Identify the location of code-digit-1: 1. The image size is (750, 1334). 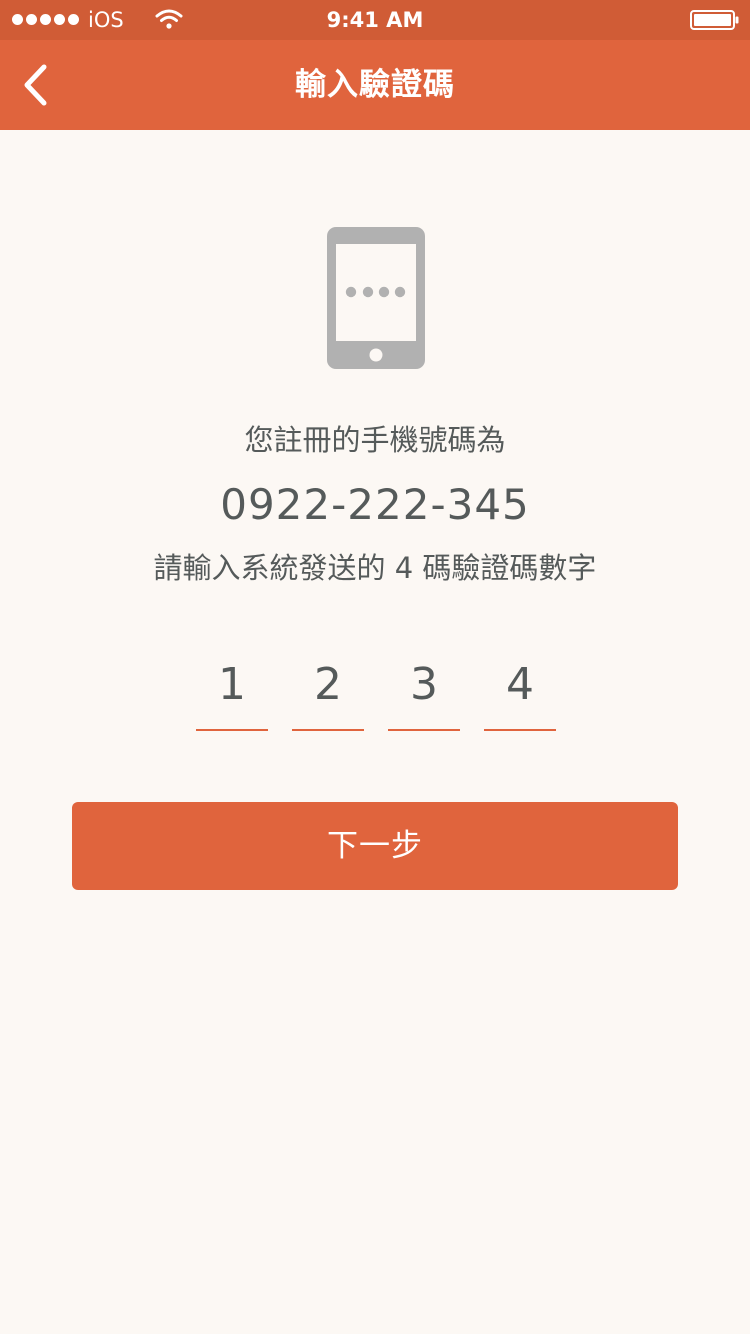
(232, 693).